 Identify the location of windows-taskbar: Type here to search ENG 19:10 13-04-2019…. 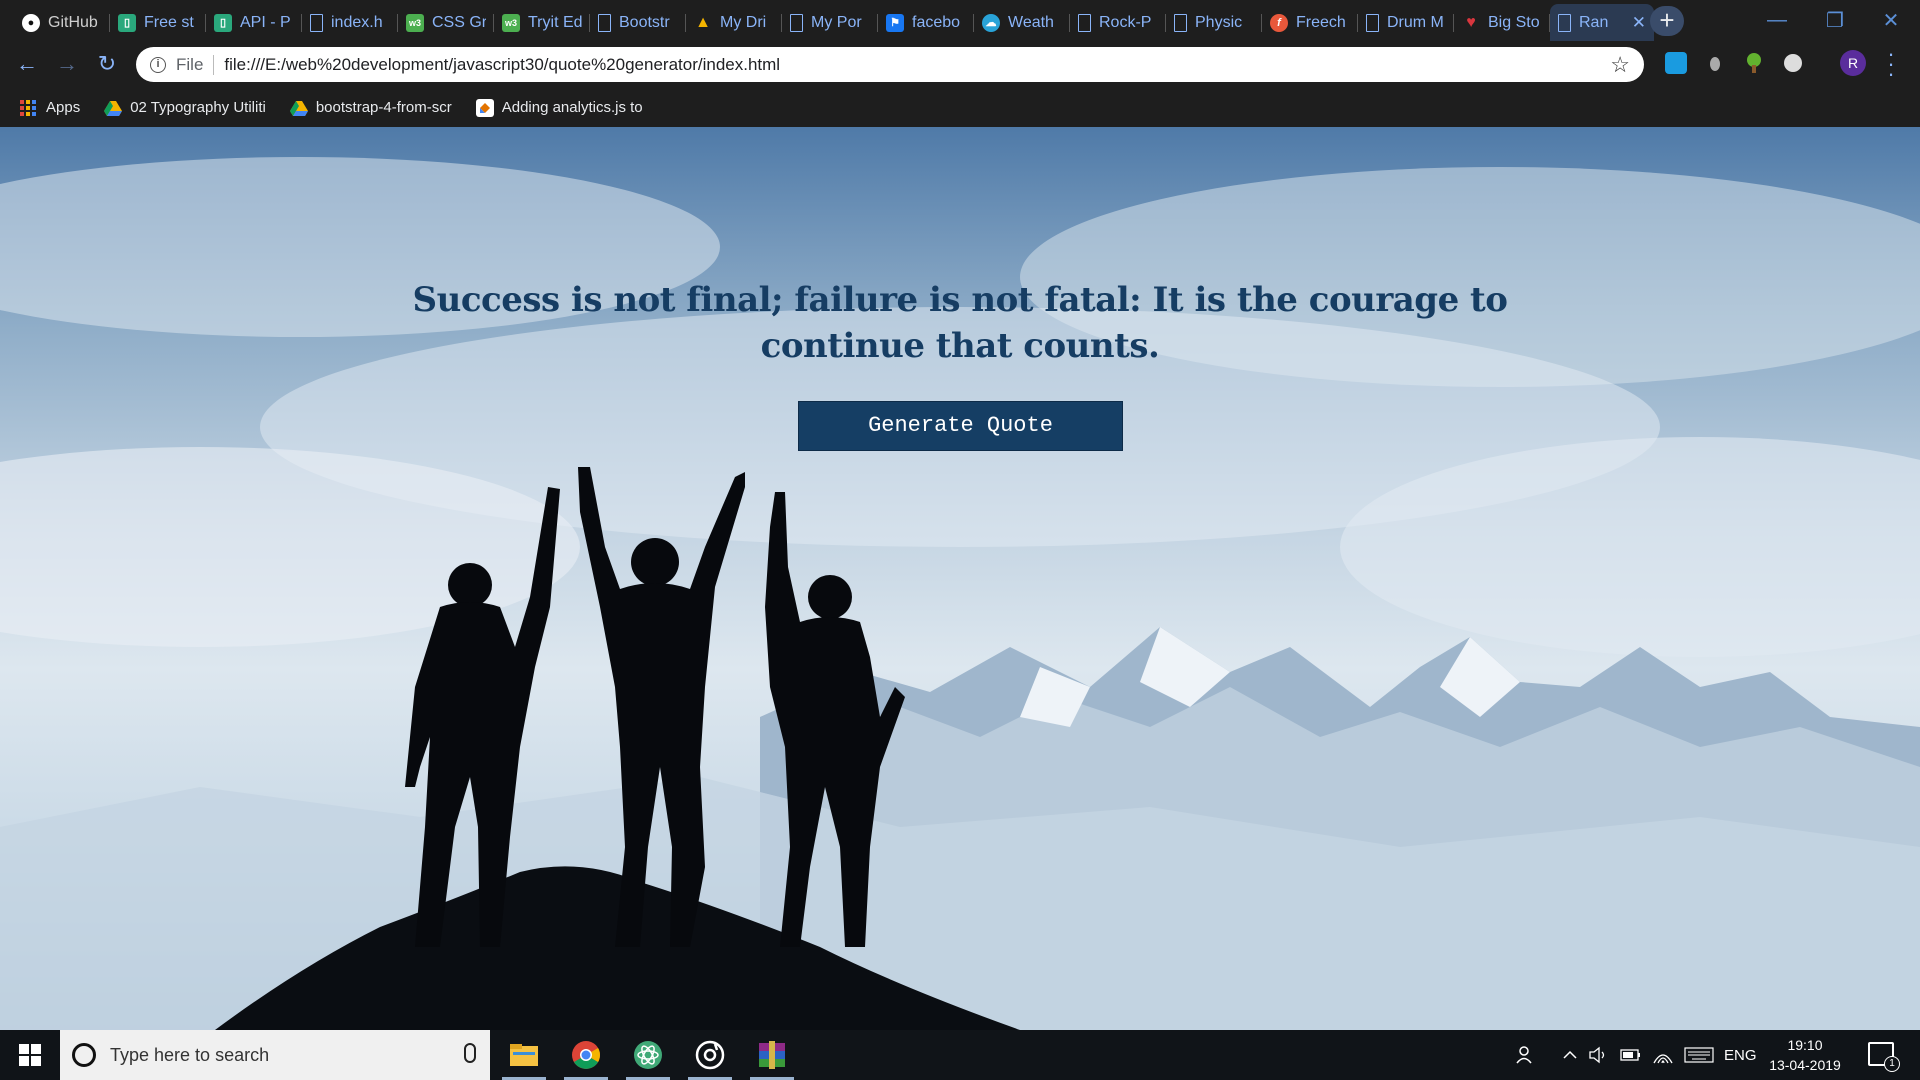
(960, 1055).